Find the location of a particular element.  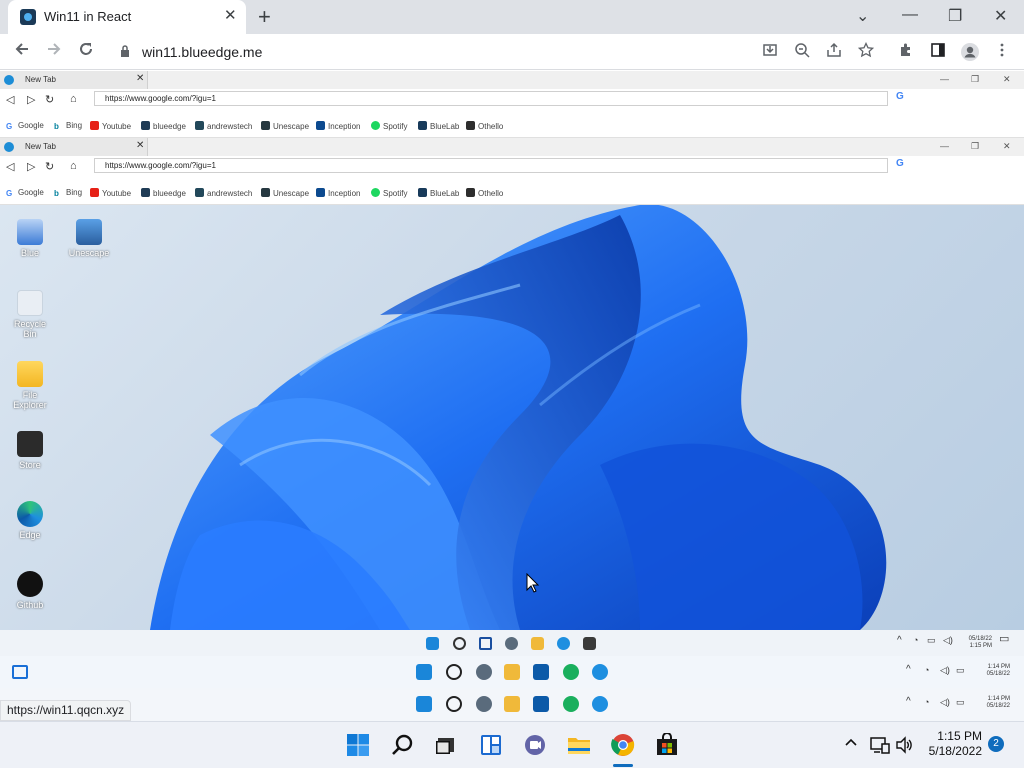

back-arrow-icon is located at coordinates (22, 52).